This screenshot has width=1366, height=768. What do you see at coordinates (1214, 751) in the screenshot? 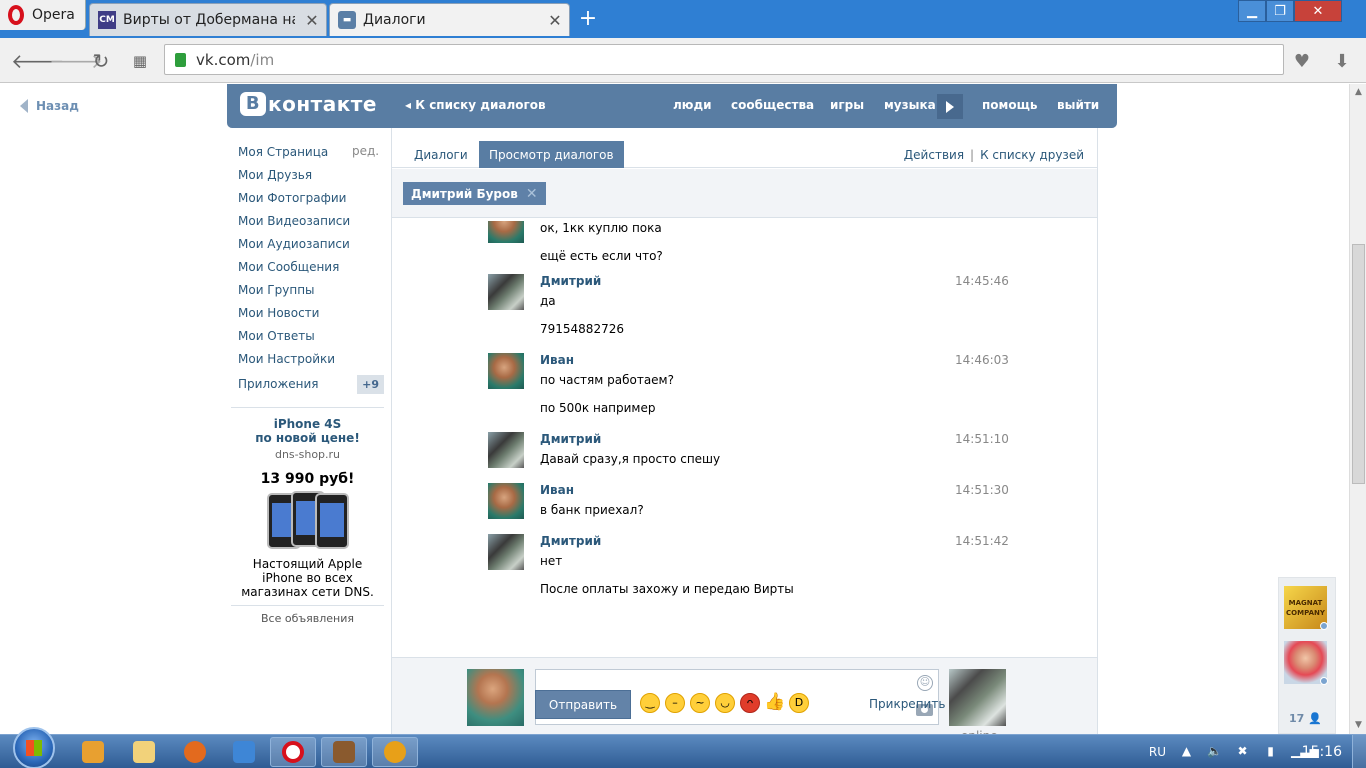
I see `volume-icon: 🔈` at bounding box center [1214, 751].